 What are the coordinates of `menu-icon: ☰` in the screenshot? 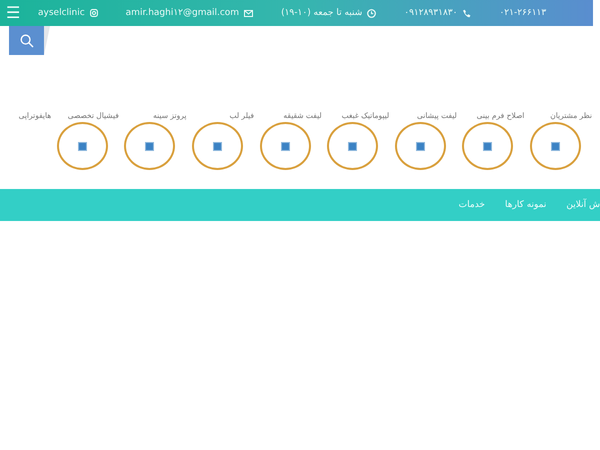 It's located at (16, 13).